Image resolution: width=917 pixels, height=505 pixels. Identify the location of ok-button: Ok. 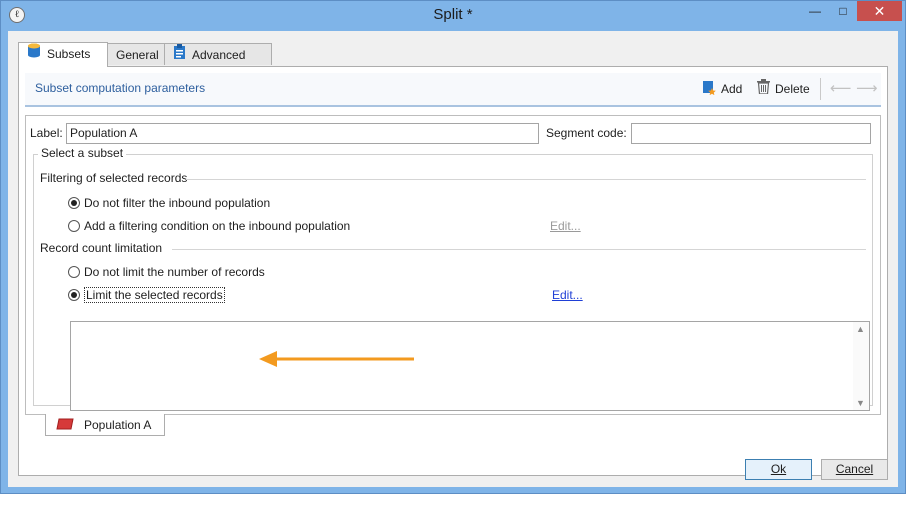
(778, 469).